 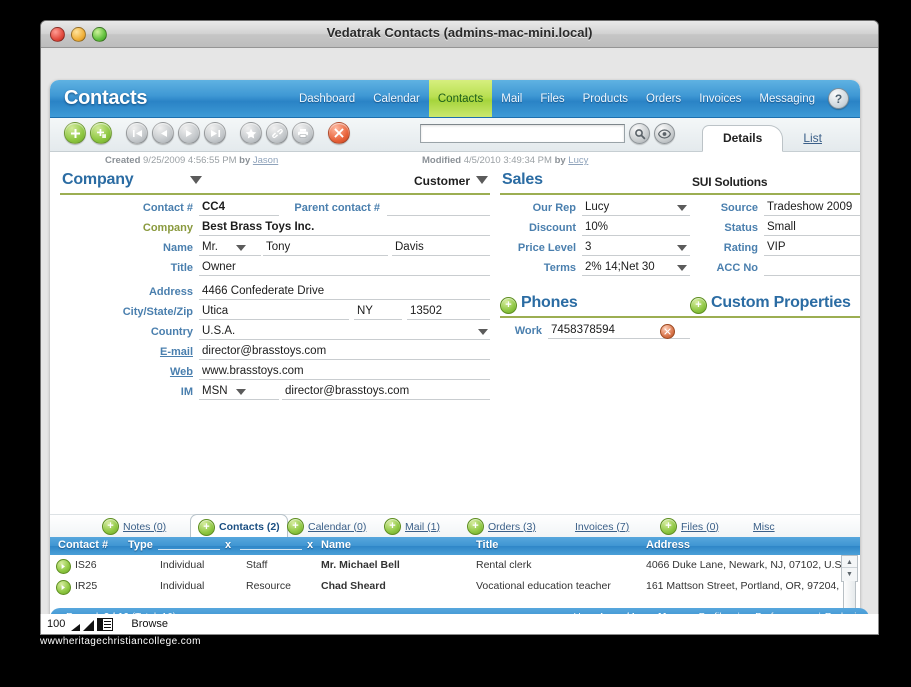 I want to click on print-icon, so click(x=303, y=133).